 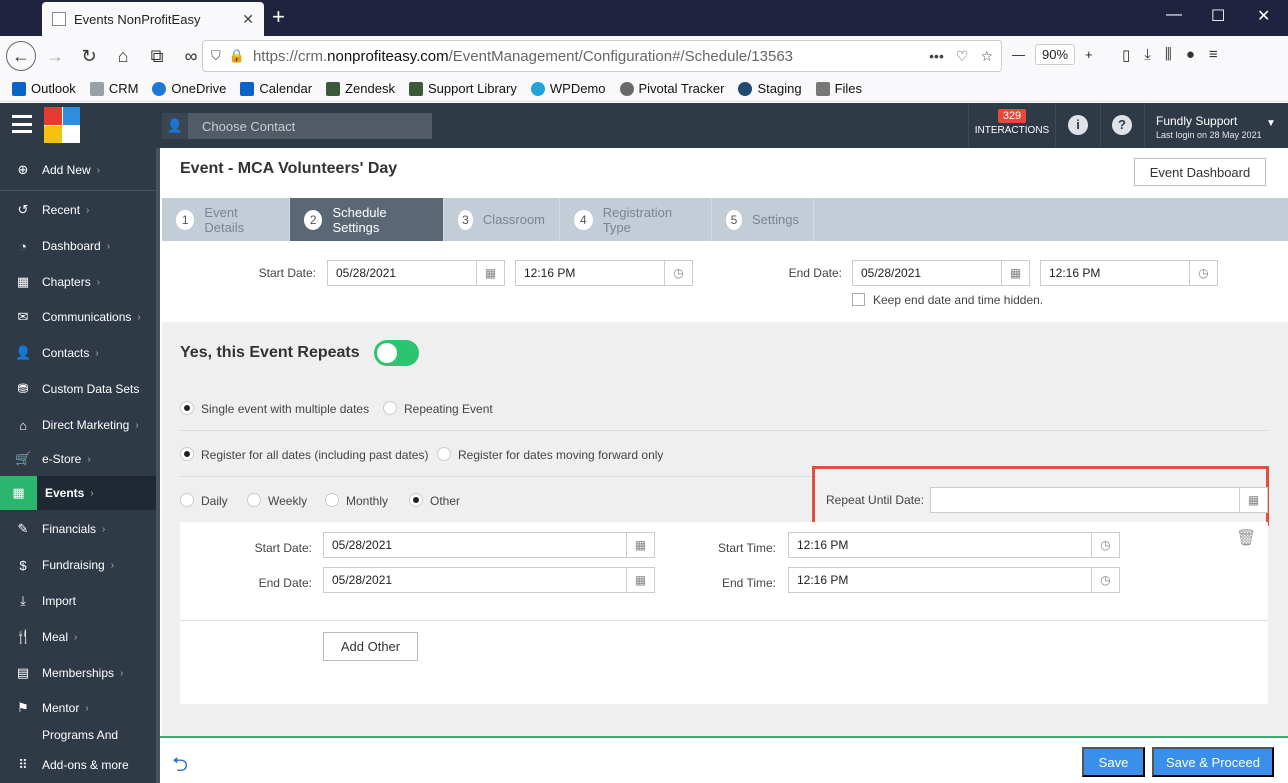 What do you see at coordinates (80, 673) in the screenshot?
I see `sidebar-item-memberships: ▤ Memberships ›` at bounding box center [80, 673].